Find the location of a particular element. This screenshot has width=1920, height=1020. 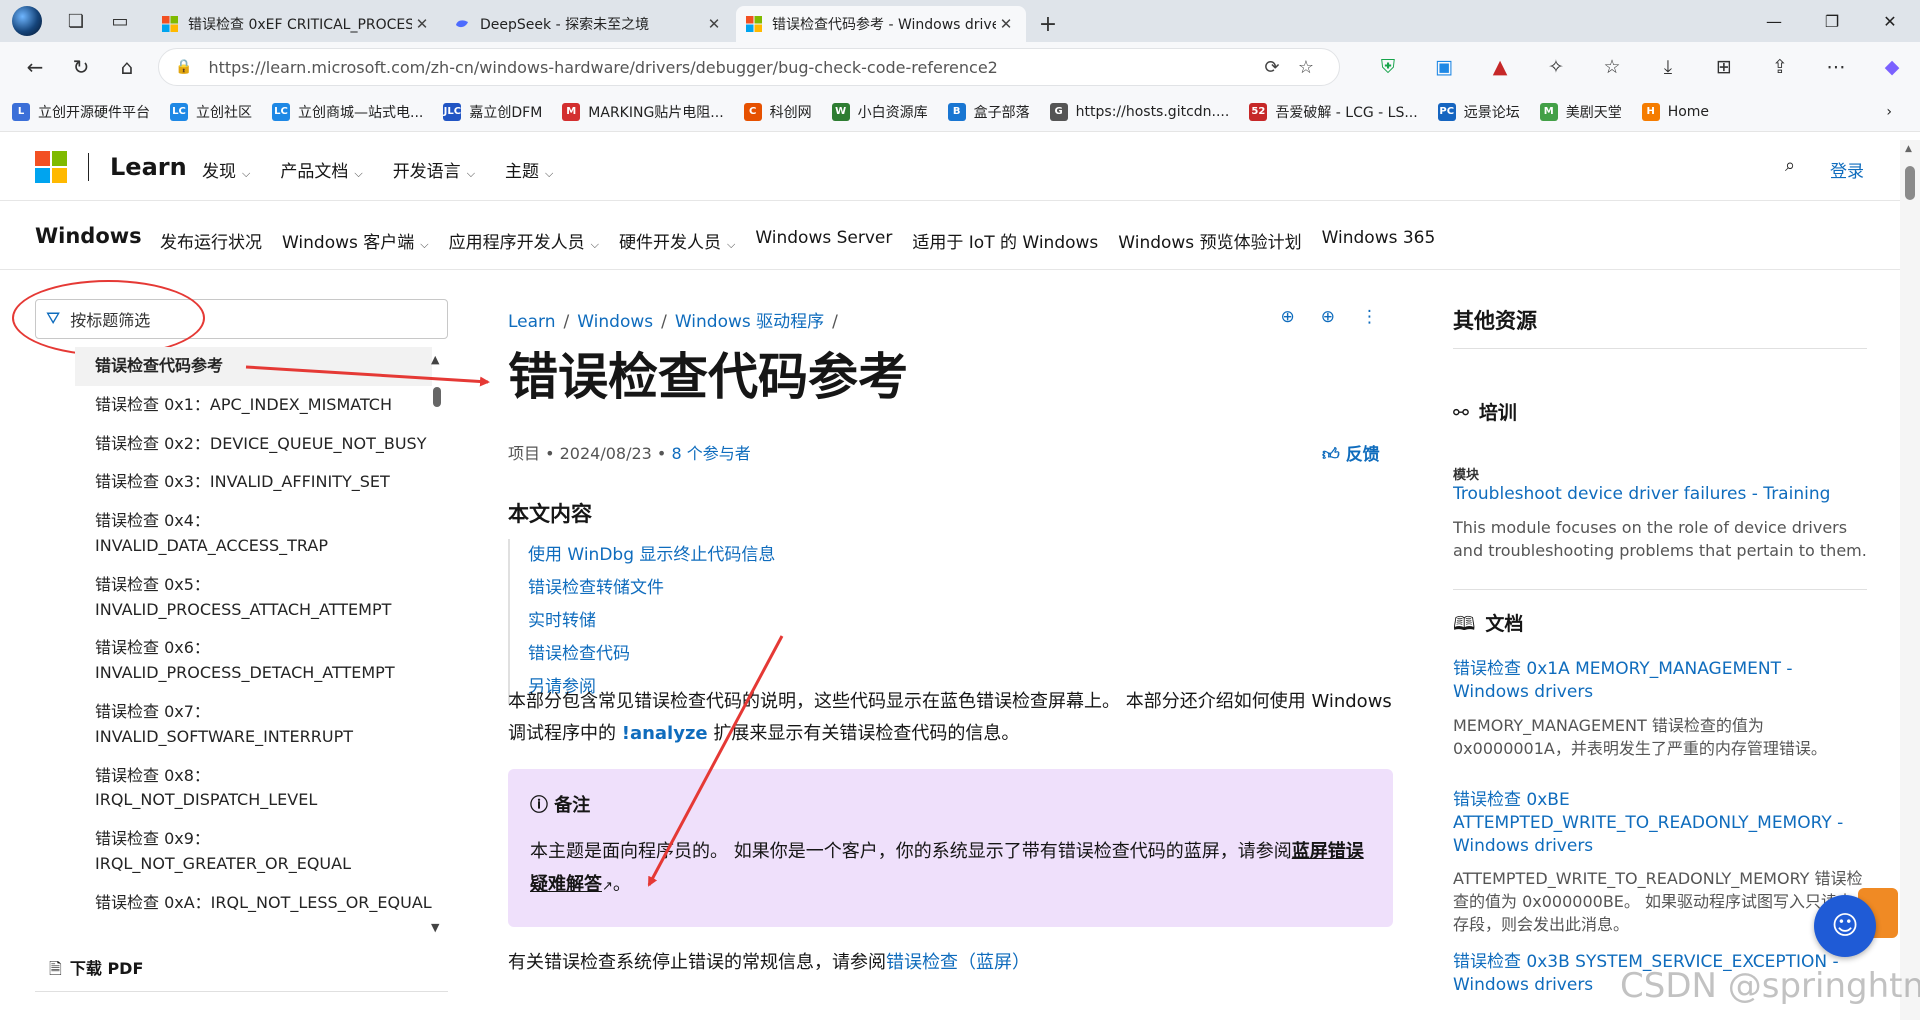

bookmark: H Home is located at coordinates (1675, 111).